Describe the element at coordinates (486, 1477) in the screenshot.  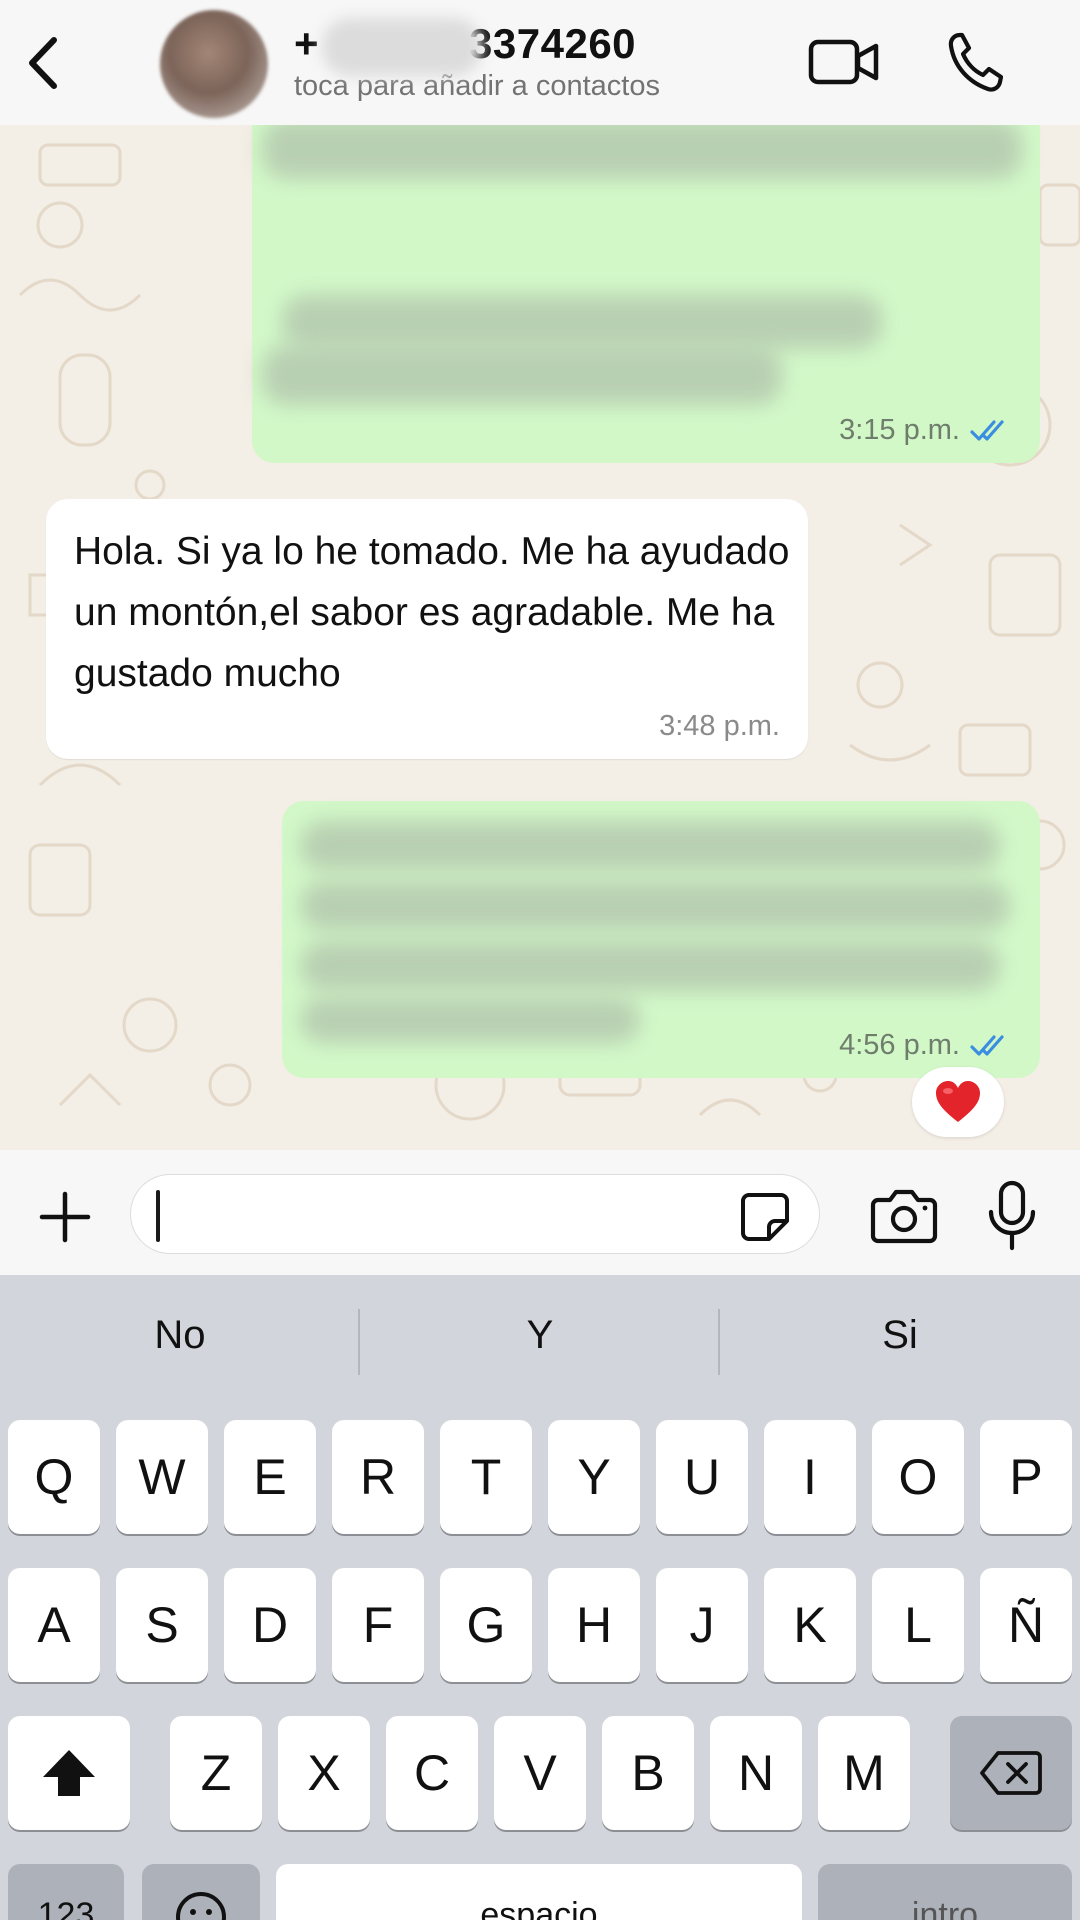
I see `key-t: T` at that location.